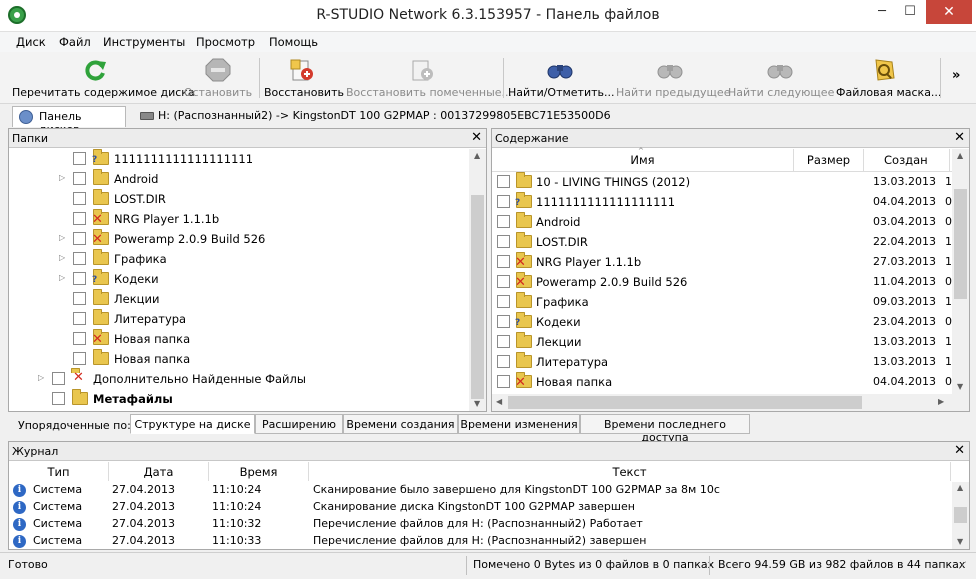 The width and height of the screenshot is (976, 579). Describe the element at coordinates (400, 424) in the screenshot. I see `sort-tab-creation-time: Времени создания` at that location.